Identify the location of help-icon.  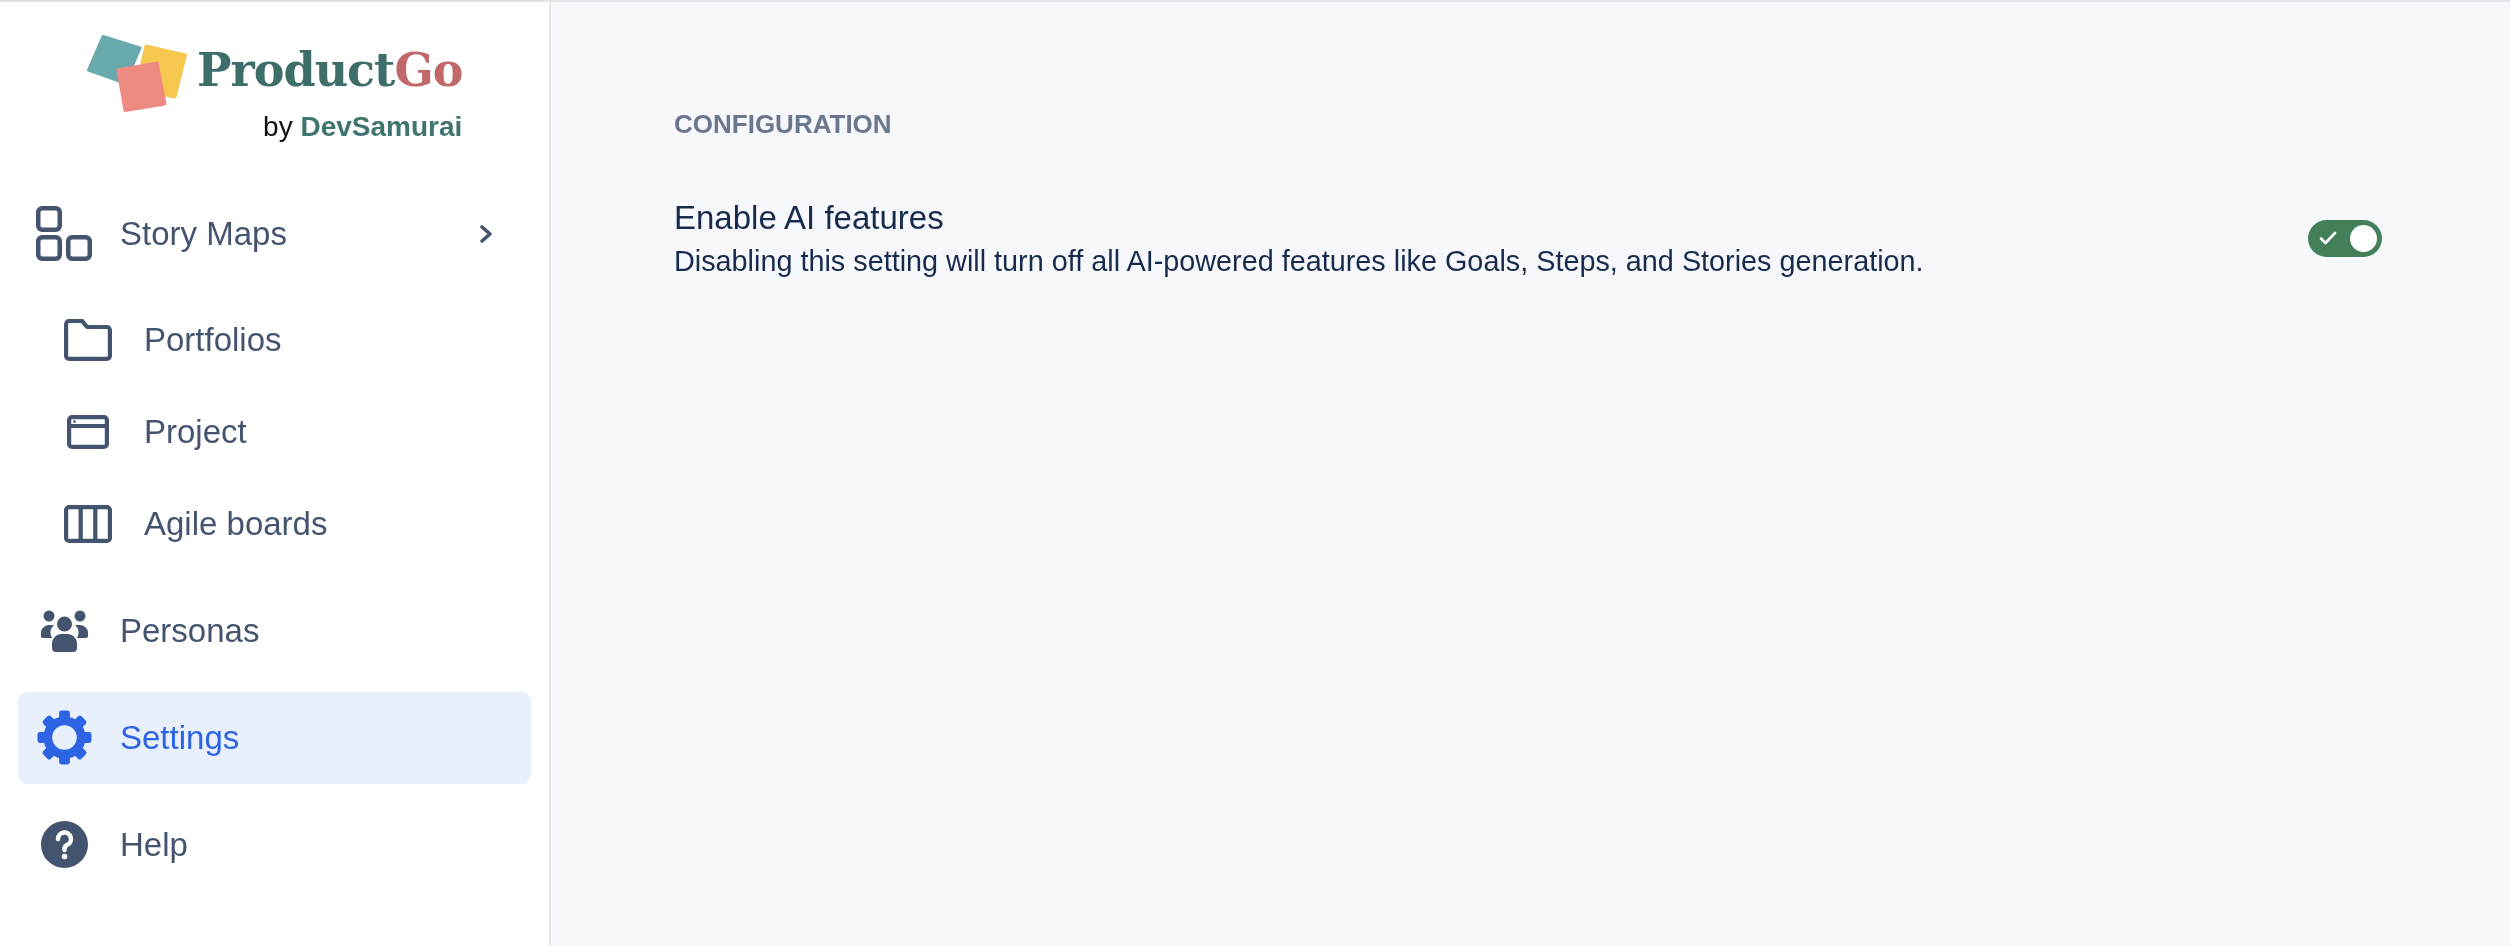
(64, 845).